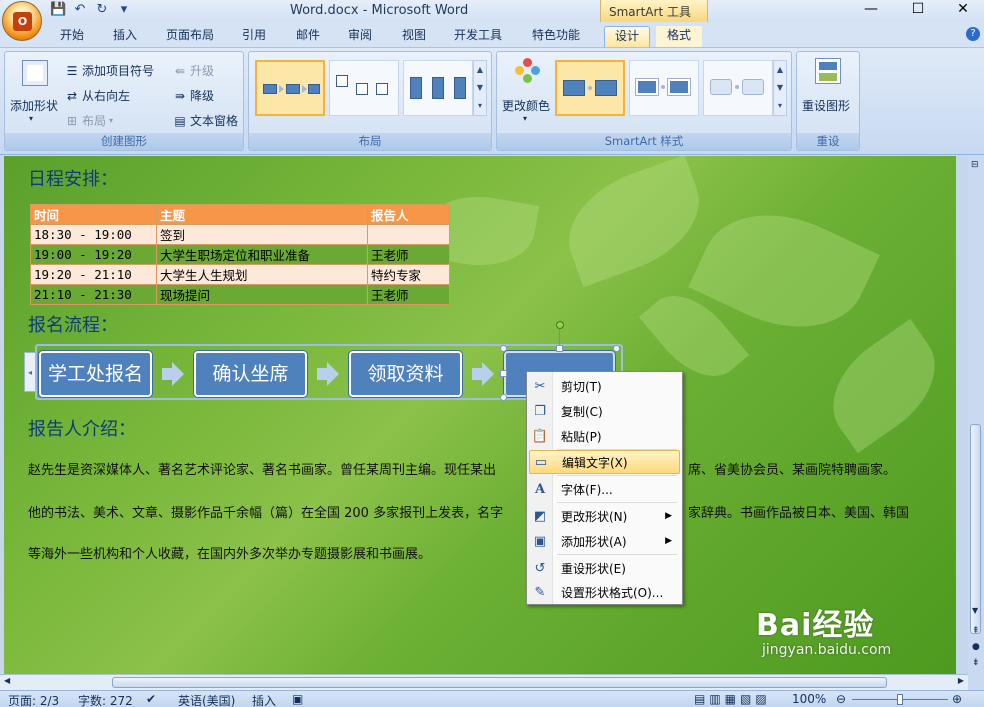 Image resolution: width=984 pixels, height=707 pixels. What do you see at coordinates (480, 88) in the screenshot?
I see `layout-gallery-scroll: ▲ ▼ ▾` at bounding box center [480, 88].